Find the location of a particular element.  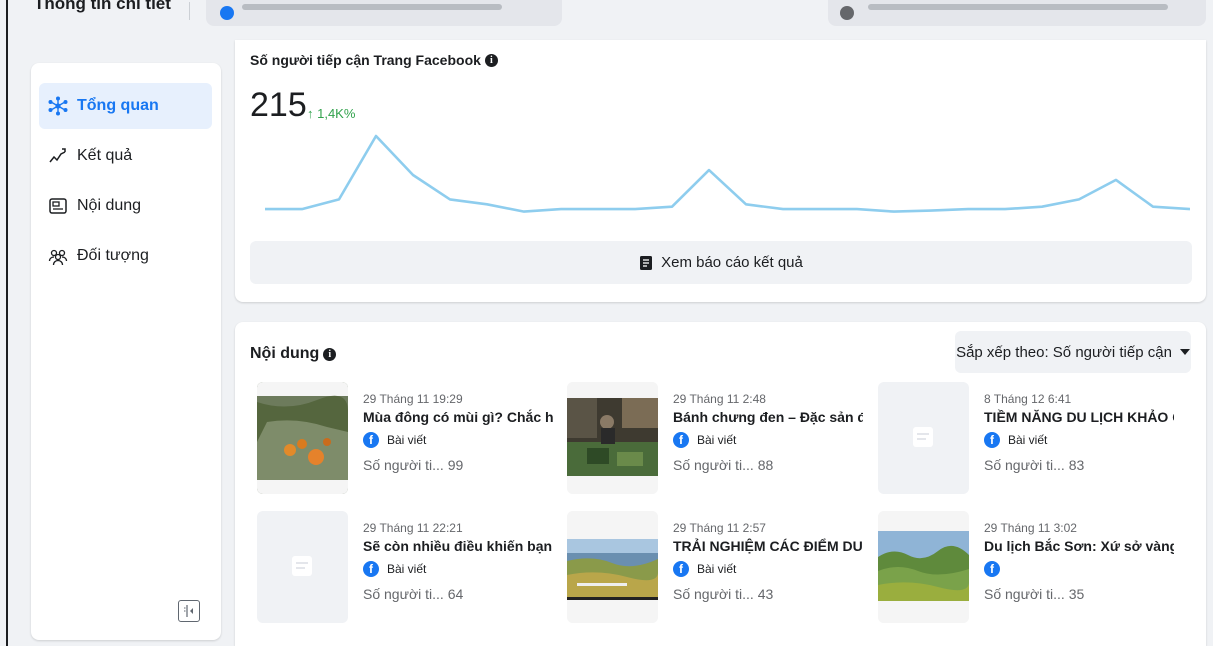

reach-value: 215 is located at coordinates (278, 105).